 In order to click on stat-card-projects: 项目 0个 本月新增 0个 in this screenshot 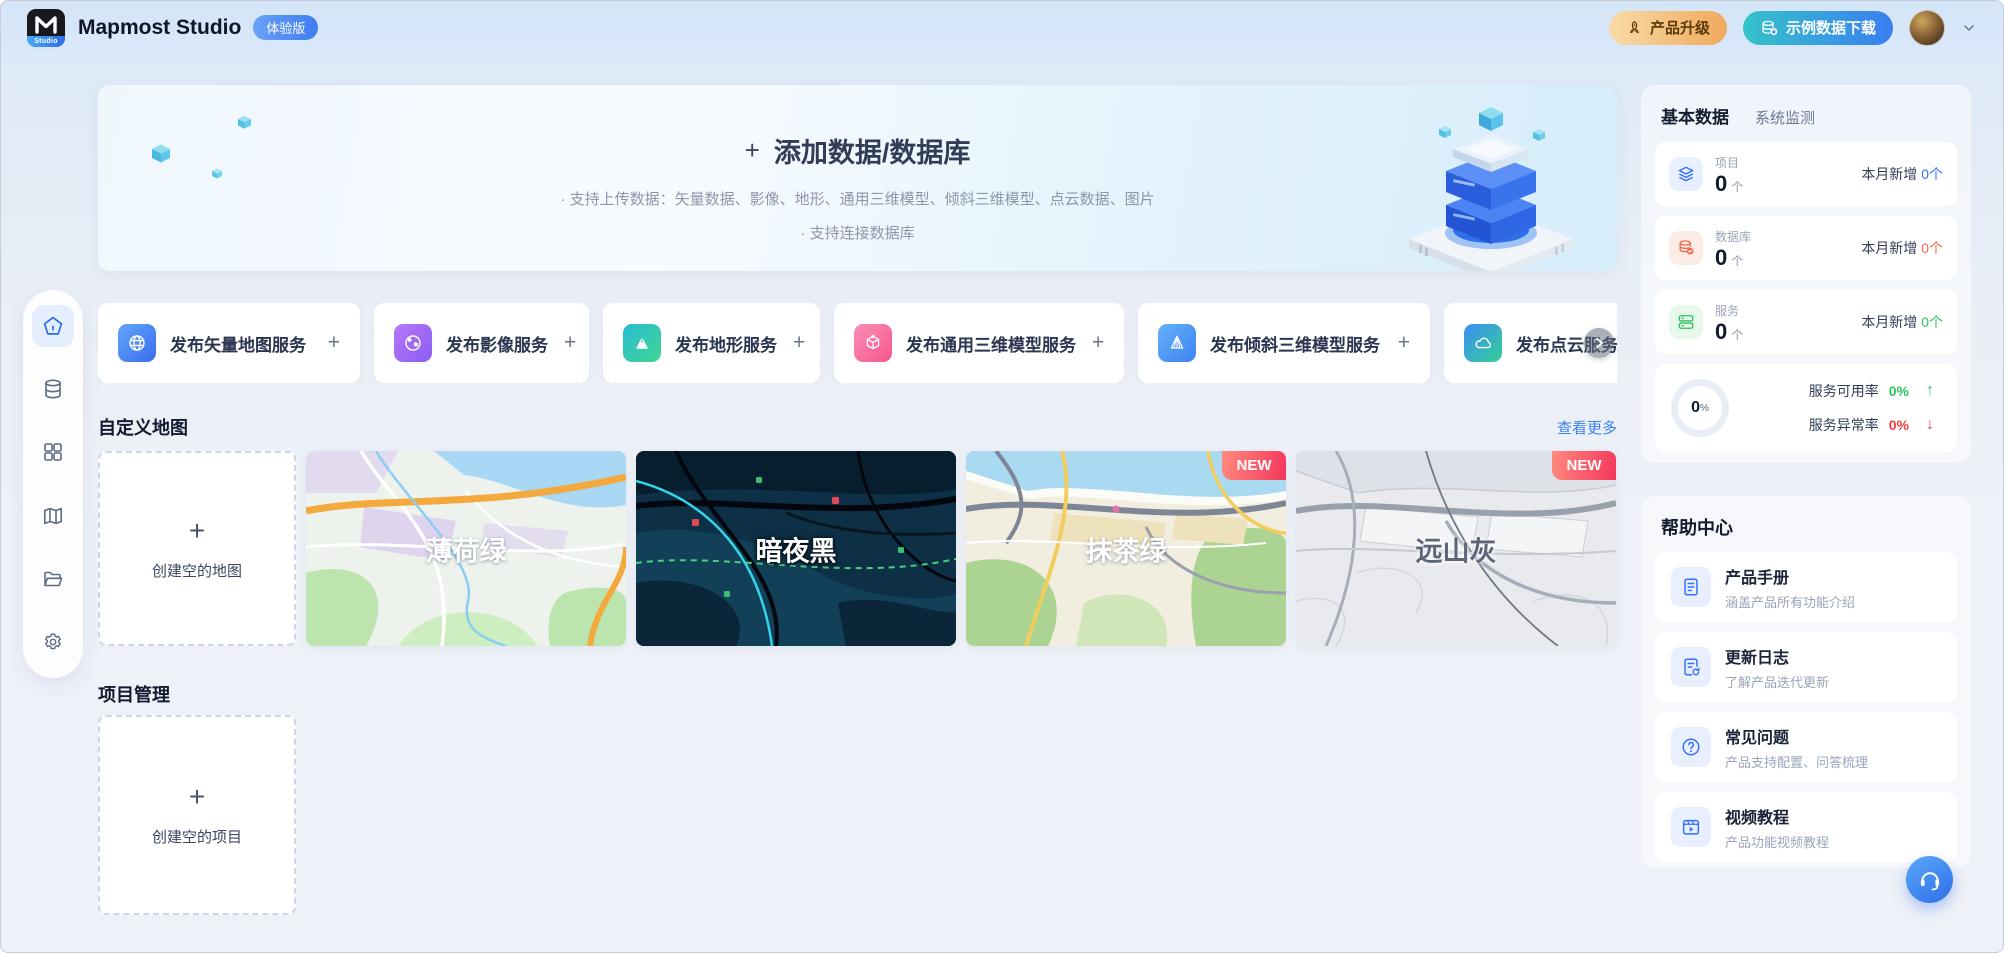, I will do `click(1806, 174)`.